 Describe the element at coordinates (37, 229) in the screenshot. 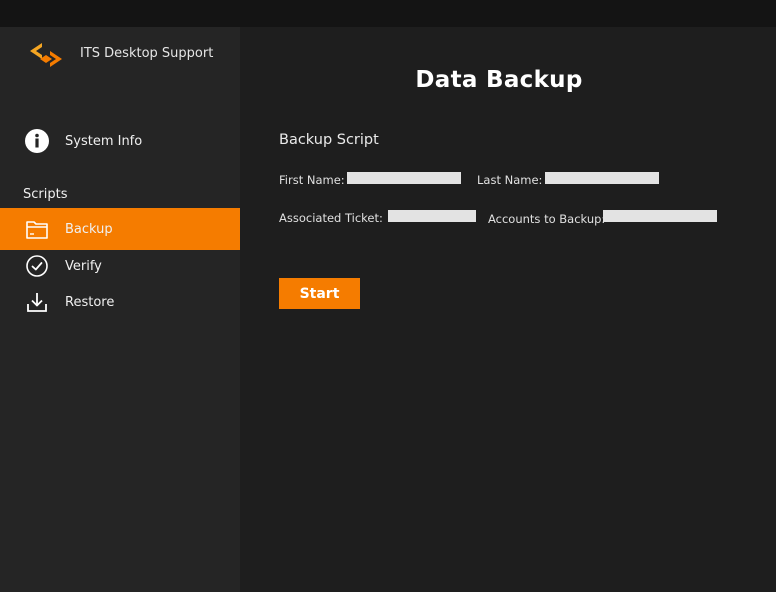

I see `folder-icon` at that location.